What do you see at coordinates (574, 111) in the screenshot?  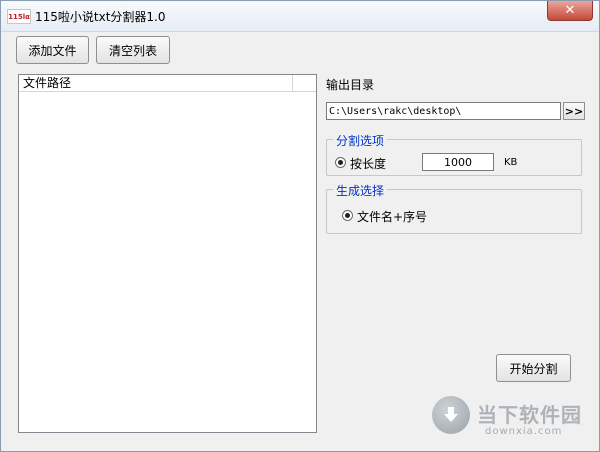 I see `browse-button: >>` at bounding box center [574, 111].